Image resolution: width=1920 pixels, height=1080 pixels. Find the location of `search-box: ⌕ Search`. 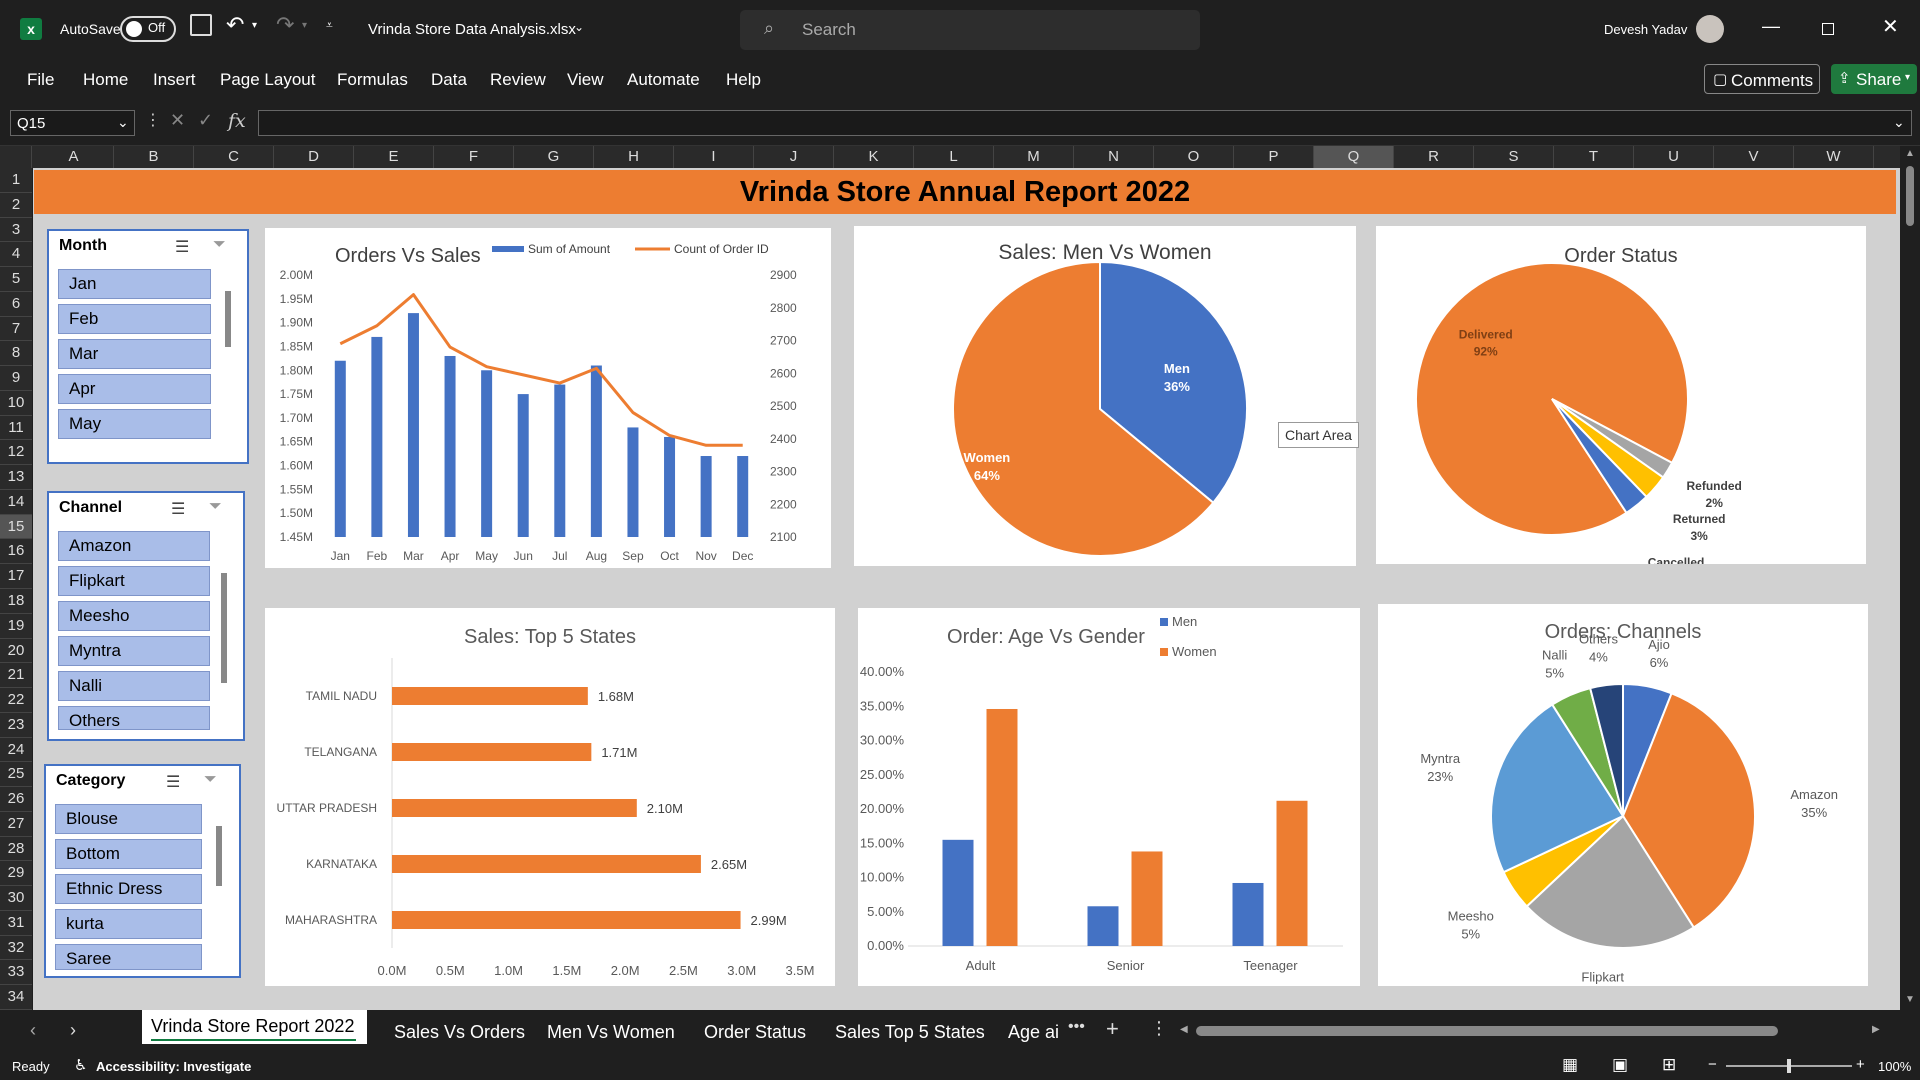

search-box: ⌕ Search is located at coordinates (970, 30).